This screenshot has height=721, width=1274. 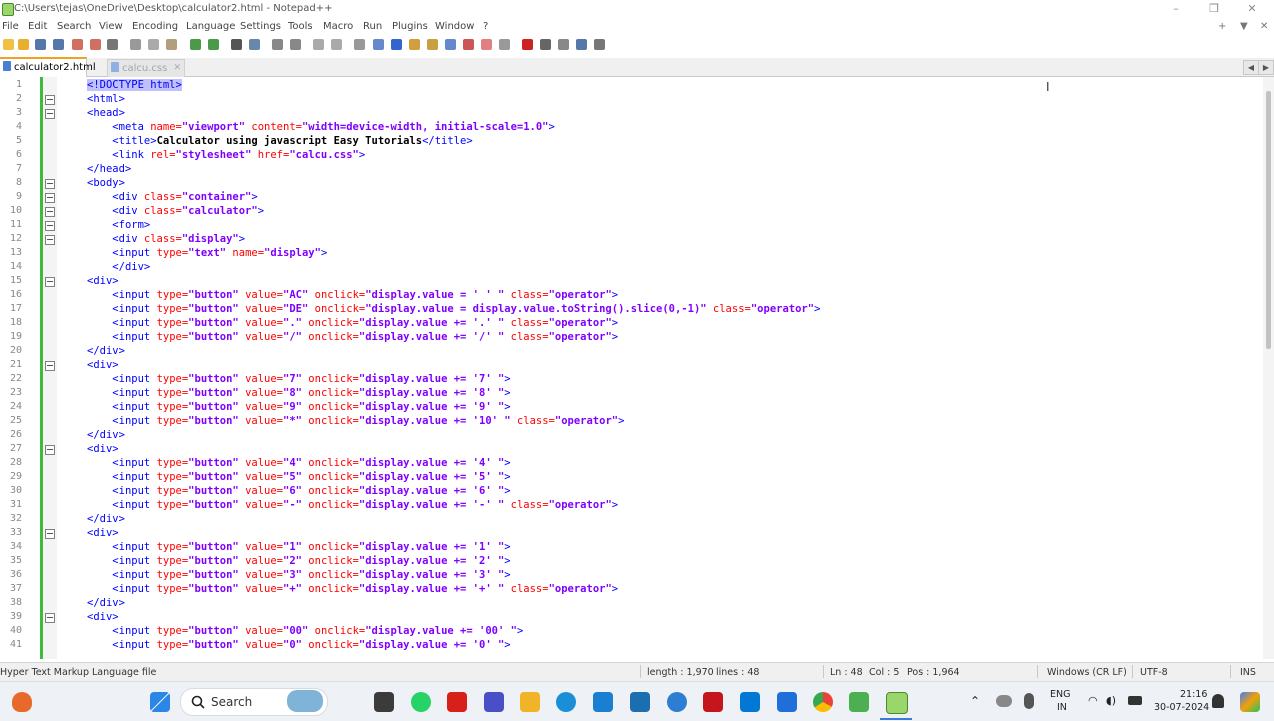 I want to click on start-icon, so click(x=160, y=702).